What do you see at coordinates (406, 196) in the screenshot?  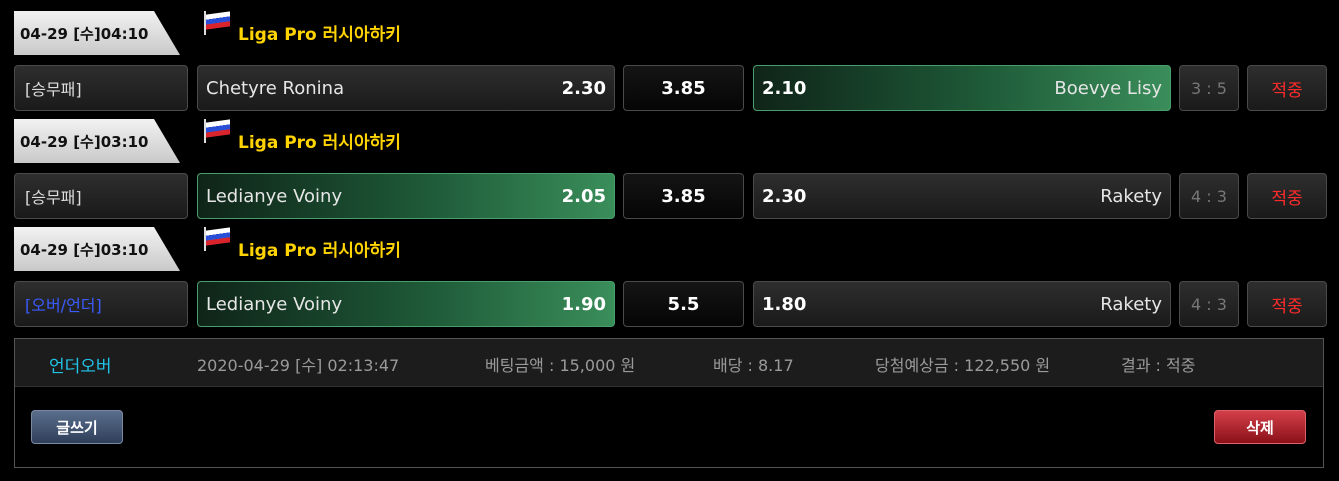 I see `home-team-button: Ledianye Voiny 2.05` at bounding box center [406, 196].